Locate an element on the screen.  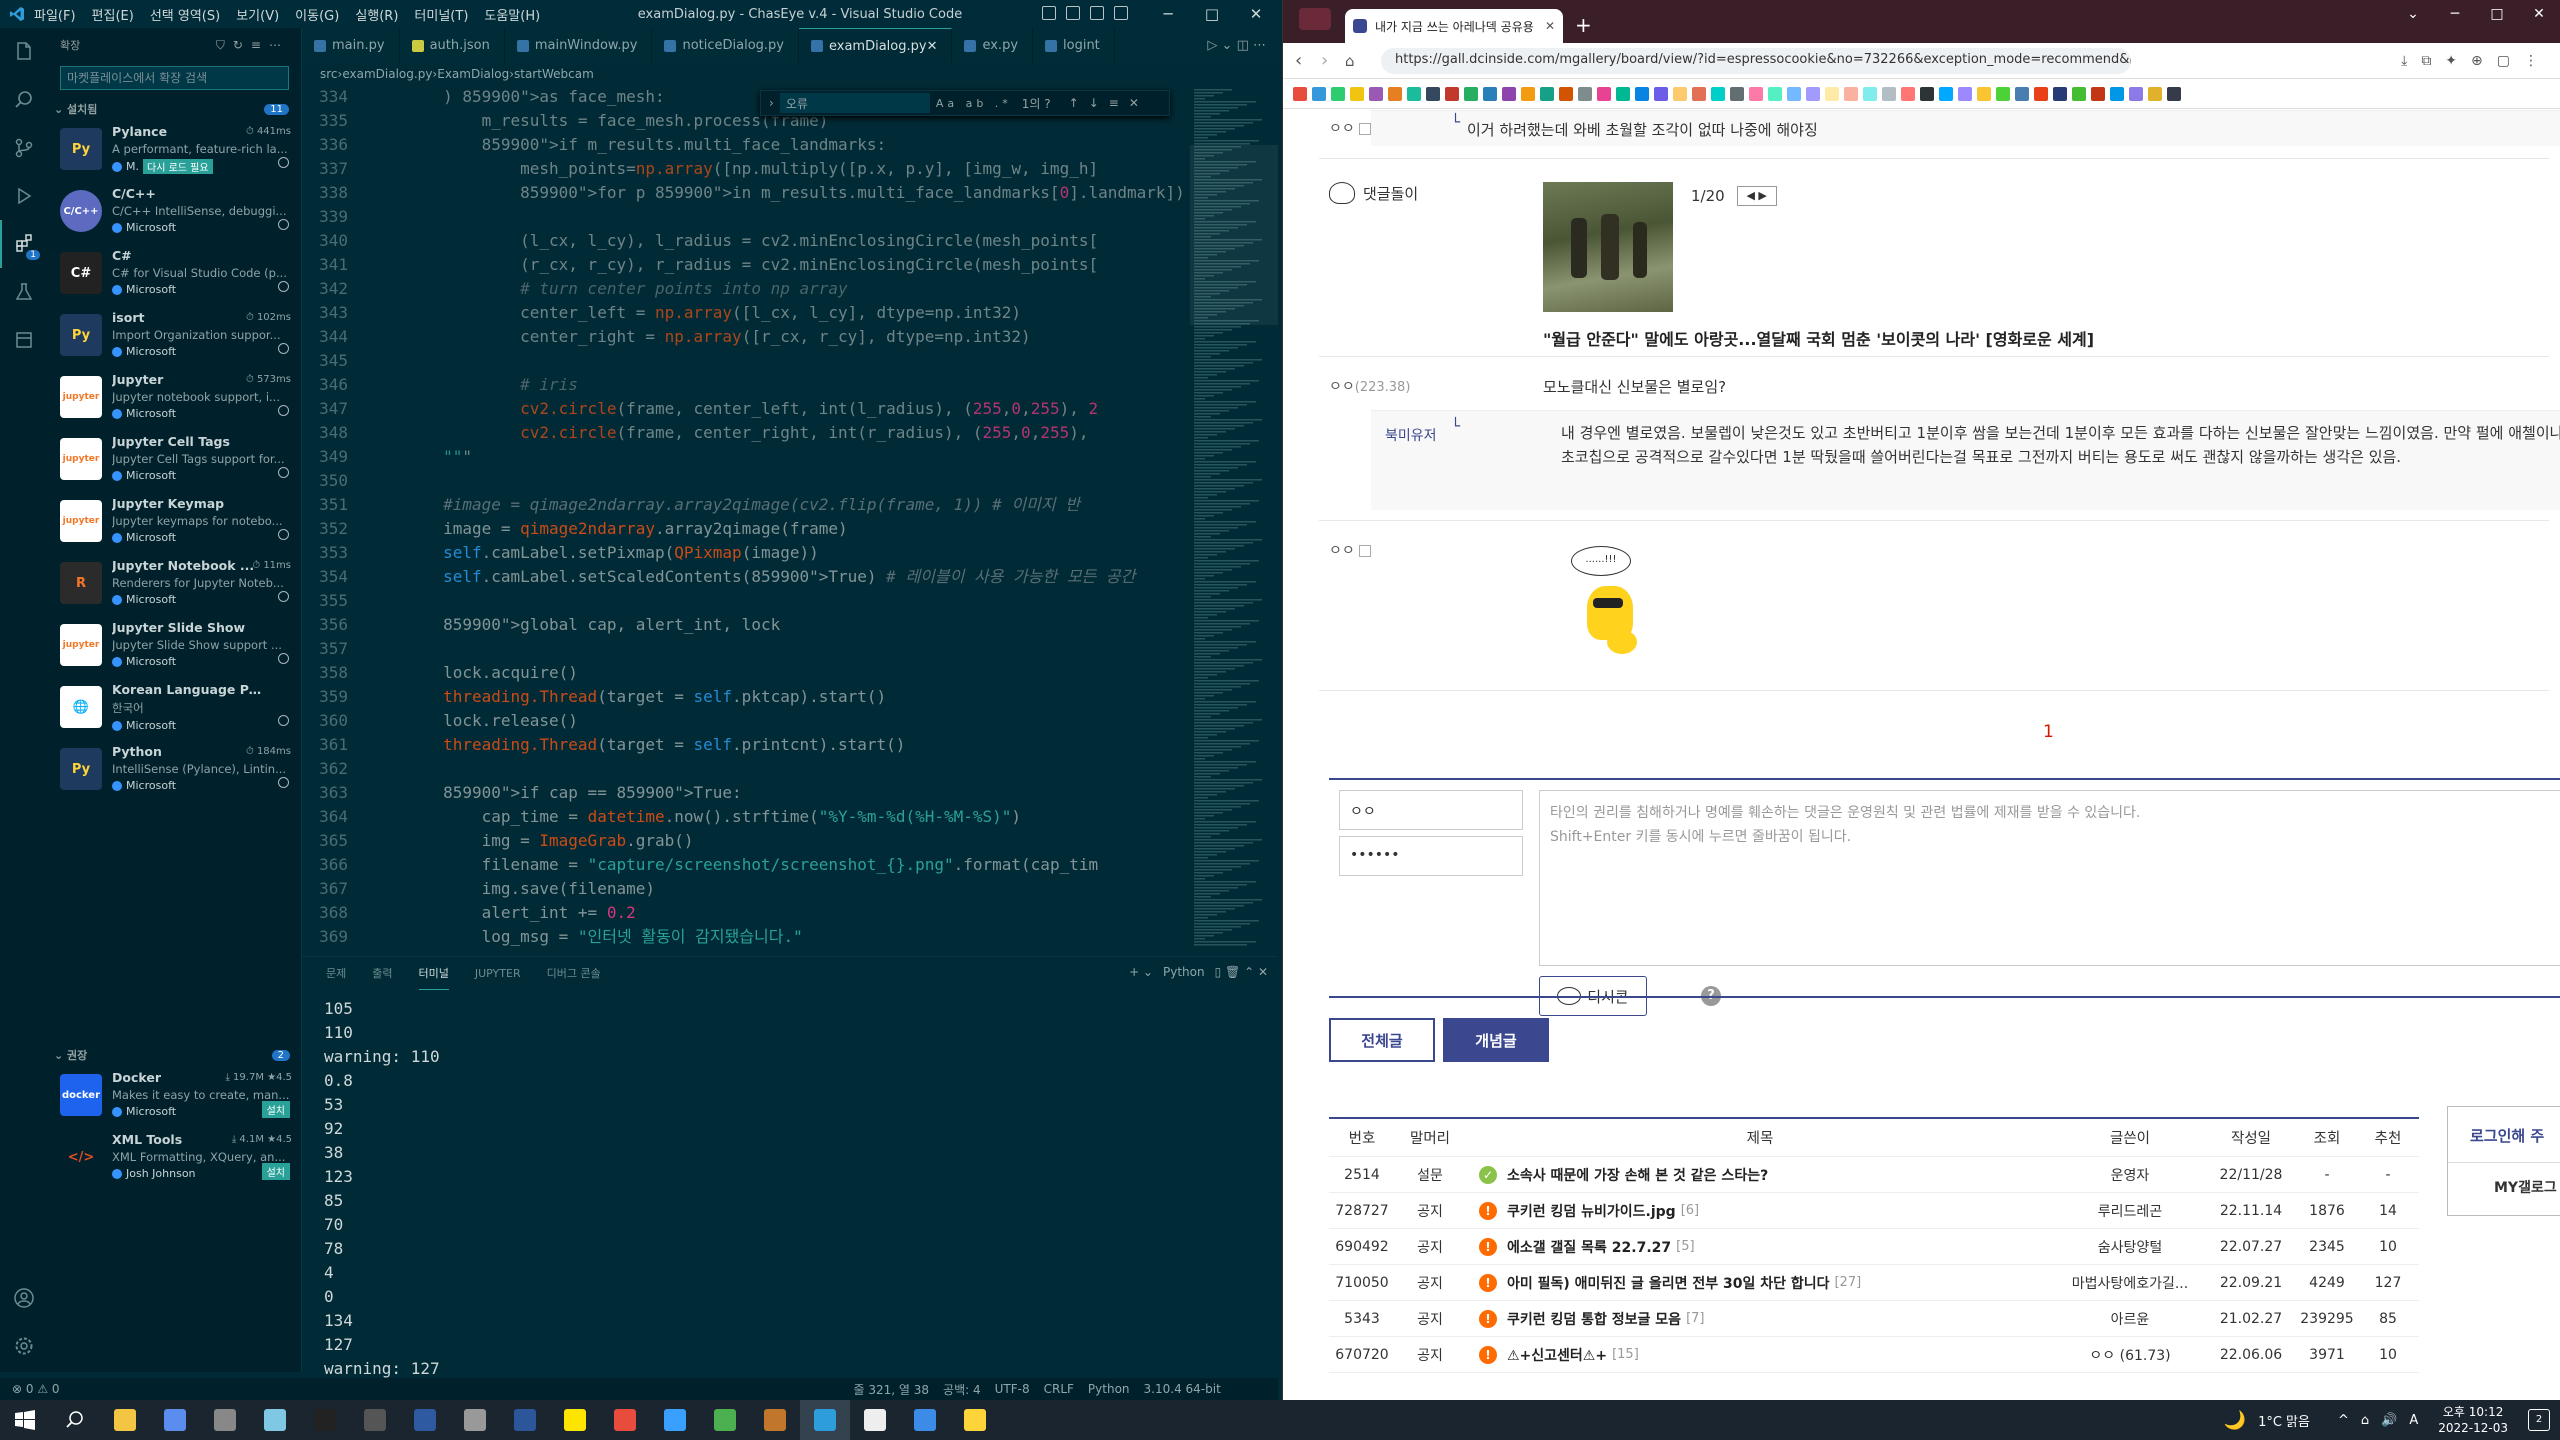
kakaotalk-icon is located at coordinates (575, 1420).